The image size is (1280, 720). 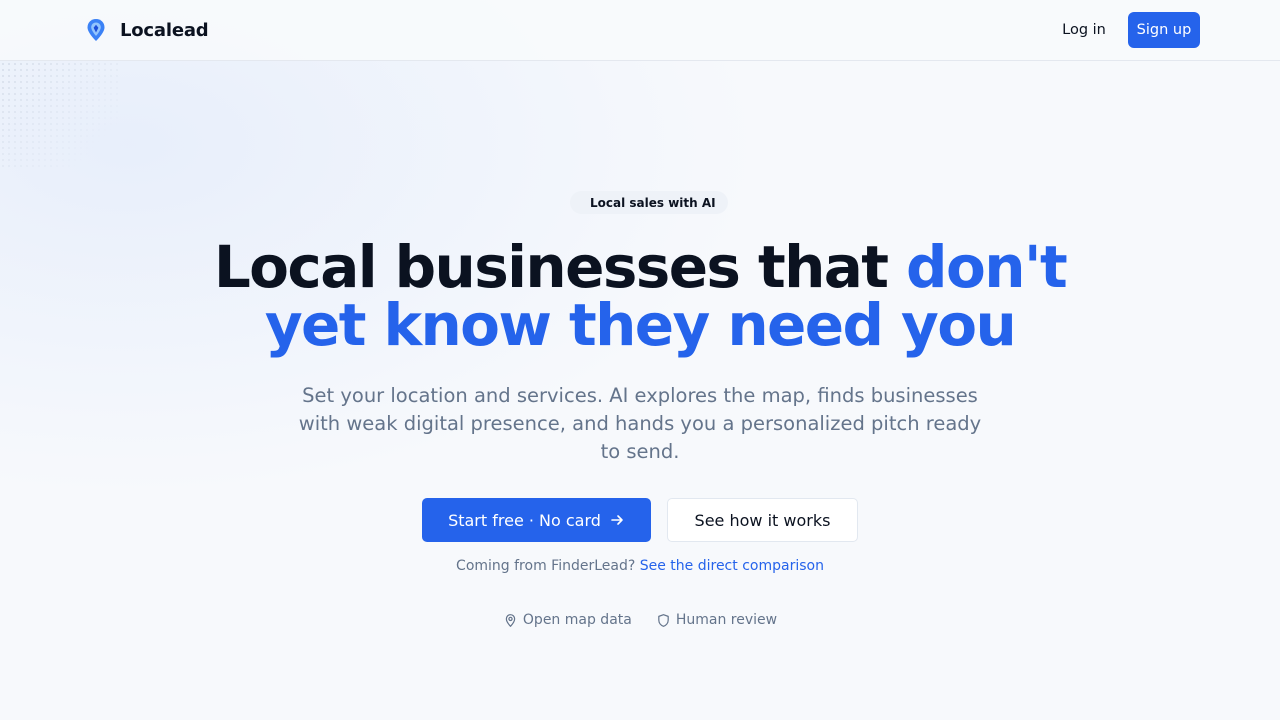 I want to click on feature-open-map-data: Open map data, so click(x=567, y=620).